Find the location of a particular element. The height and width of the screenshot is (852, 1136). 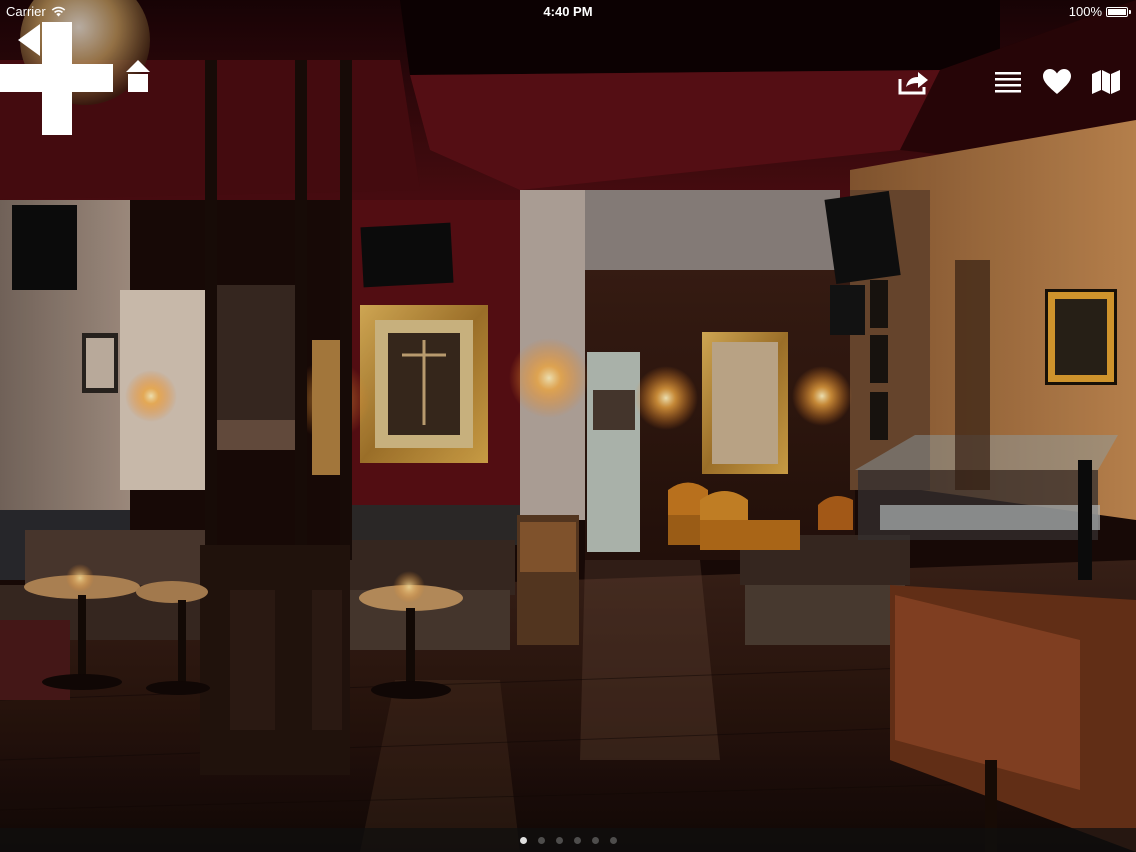

list-button is located at coordinates (1008, 82).